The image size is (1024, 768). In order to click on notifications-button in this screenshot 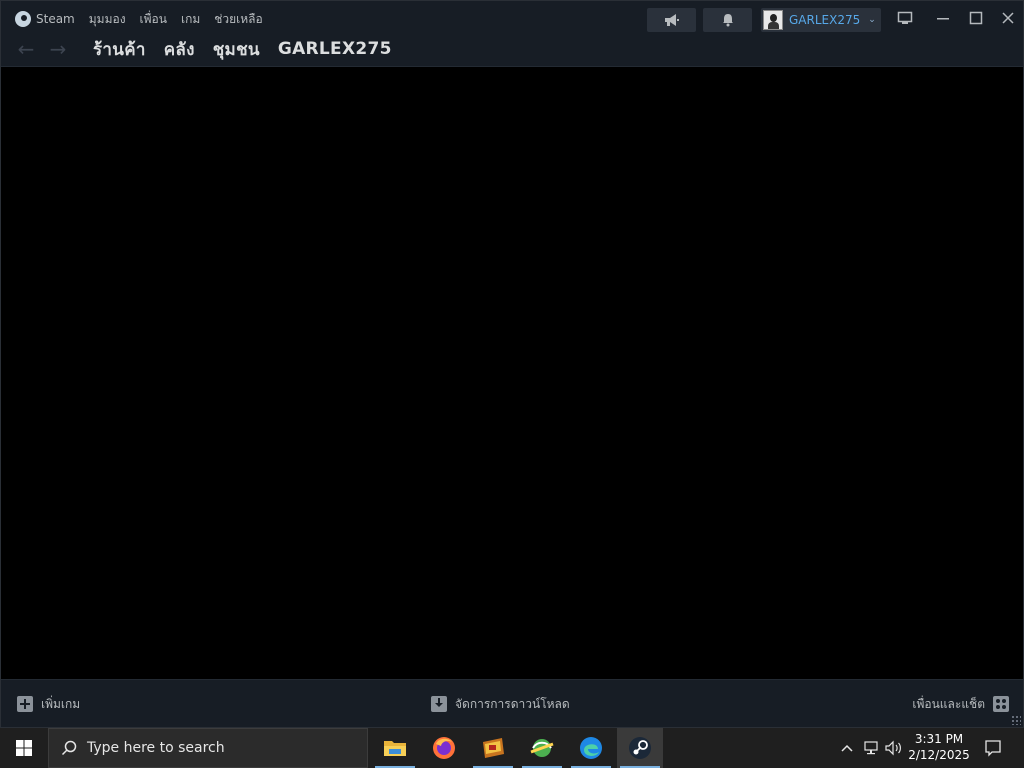, I will do `click(727, 20)`.